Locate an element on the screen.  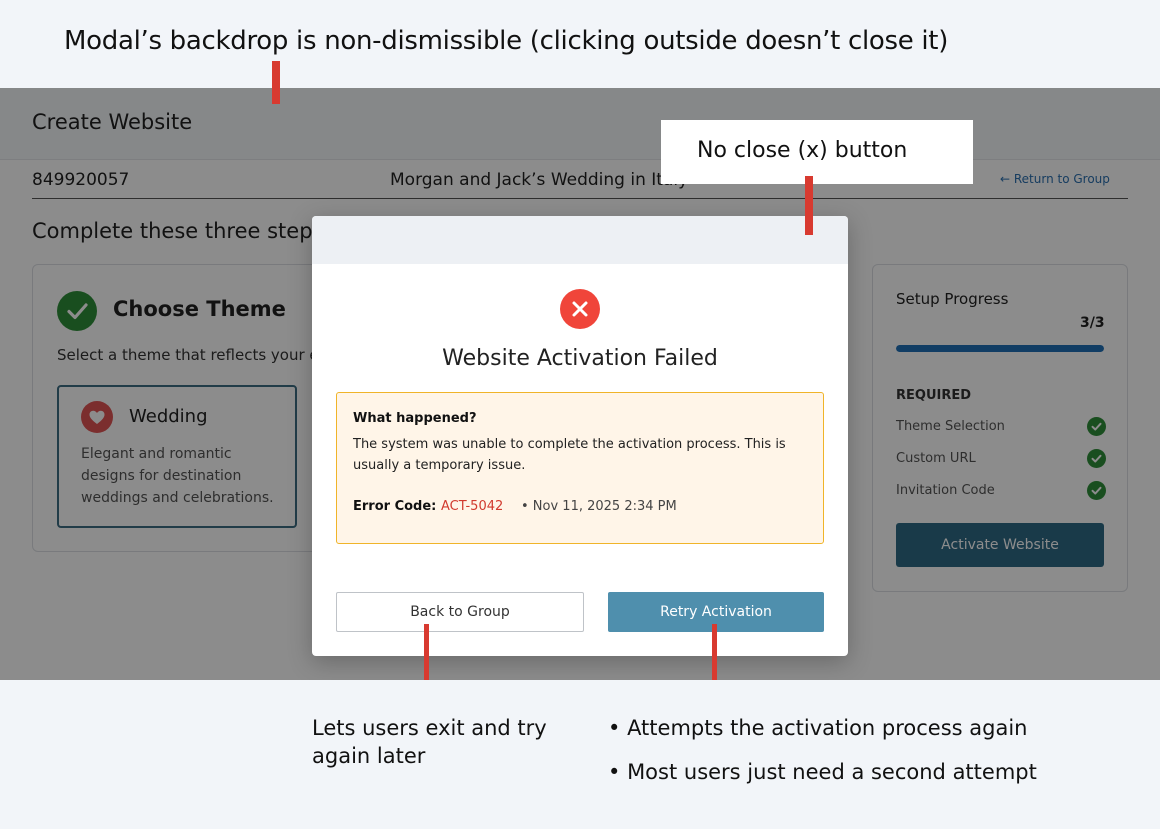
annotation-retry-note: Most users just need a second attempt is located at coordinates (878, 780).